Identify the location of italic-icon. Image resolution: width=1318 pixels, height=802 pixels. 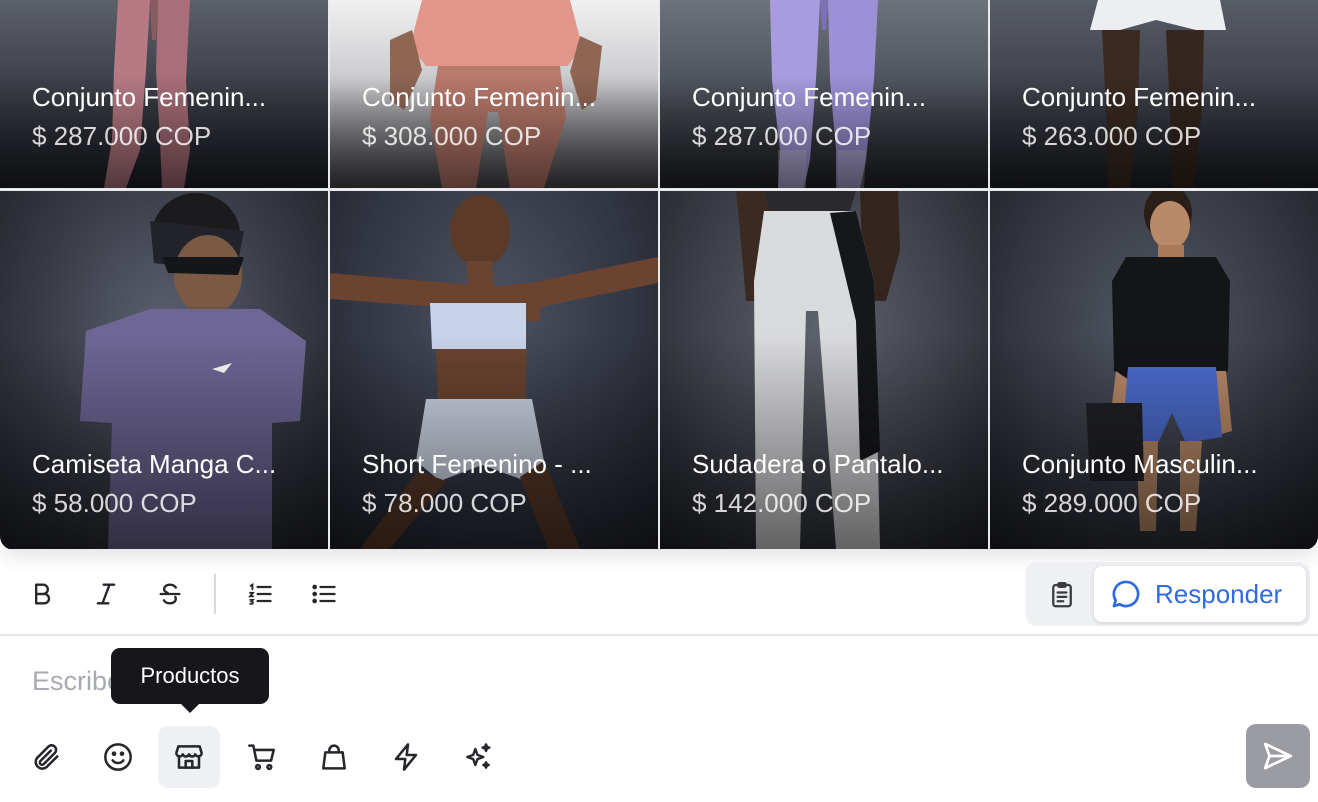
(106, 594).